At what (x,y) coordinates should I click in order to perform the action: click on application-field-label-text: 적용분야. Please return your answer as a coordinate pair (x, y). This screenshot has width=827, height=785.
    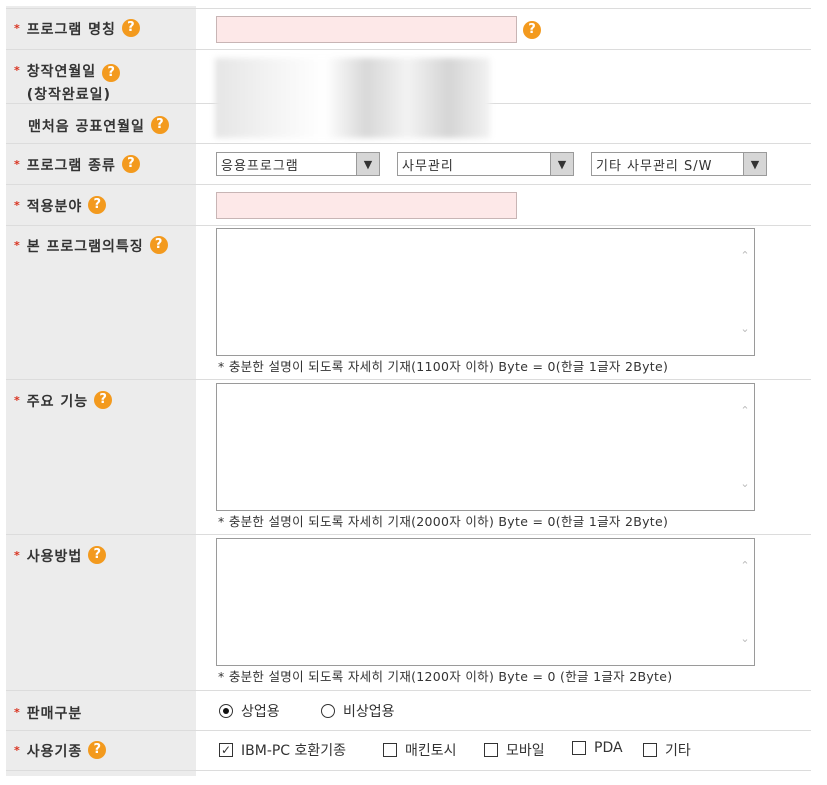
    Looking at the image, I should click on (54, 207).